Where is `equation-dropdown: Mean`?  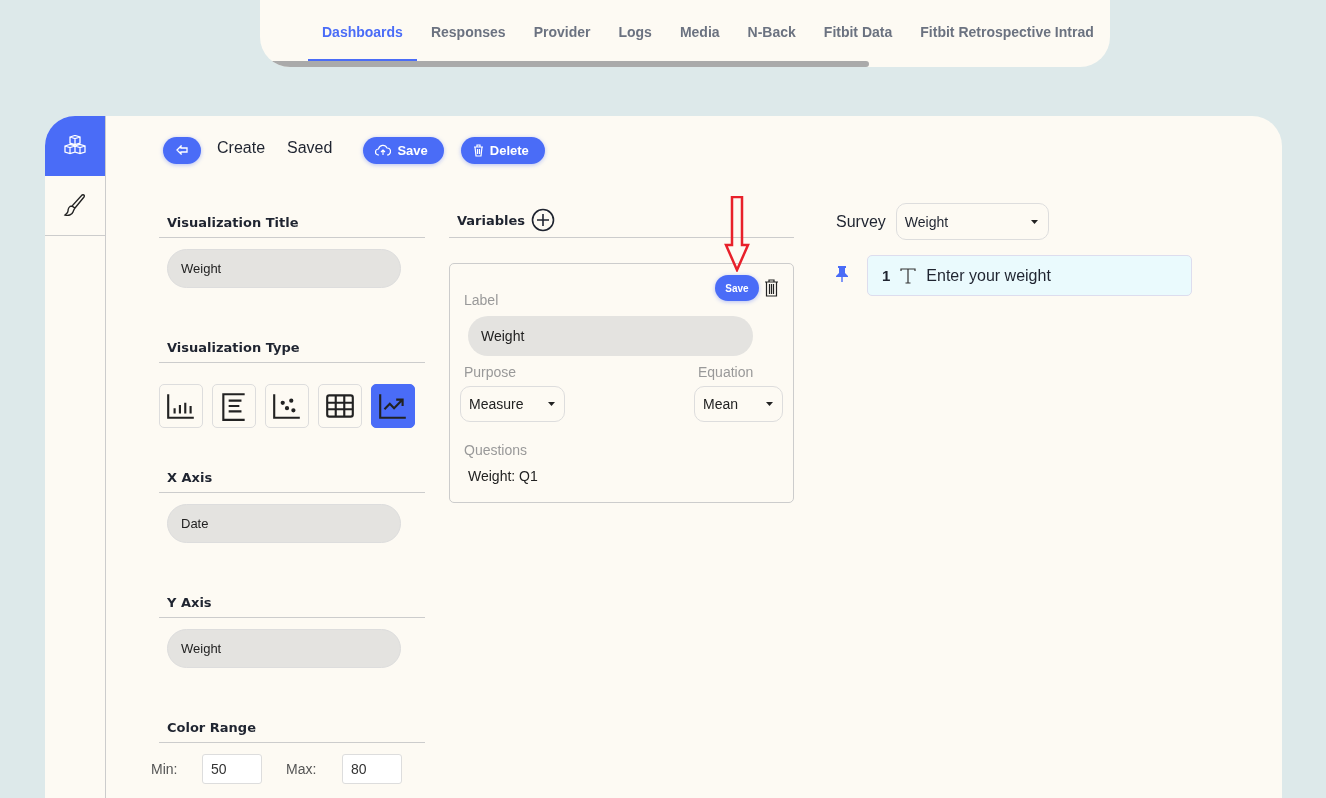 equation-dropdown: Mean is located at coordinates (738, 404).